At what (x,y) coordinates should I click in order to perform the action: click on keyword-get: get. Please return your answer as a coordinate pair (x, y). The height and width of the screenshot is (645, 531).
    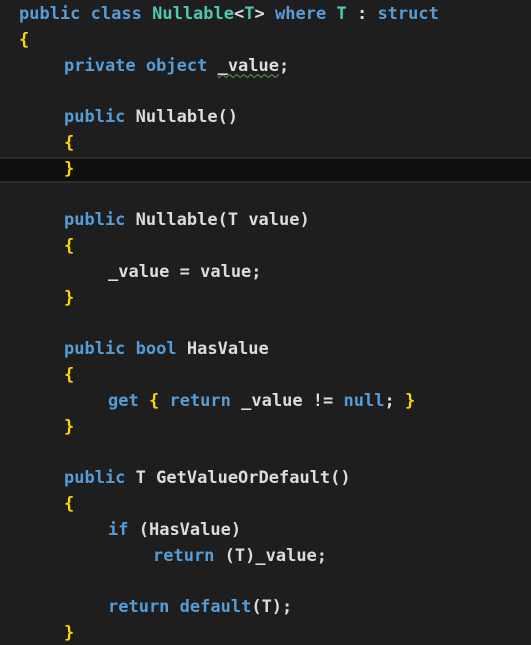
    Looking at the image, I should click on (123, 400).